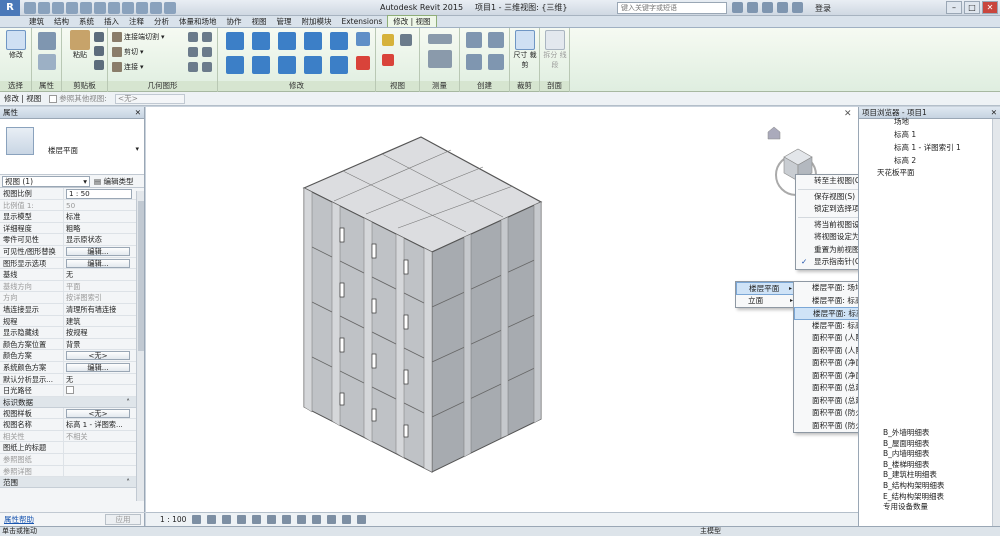 Image resolution: width=1000 pixels, height=536 pixels. Describe the element at coordinates (156, 7) in the screenshot. I see `thin-lines-icon` at that location.